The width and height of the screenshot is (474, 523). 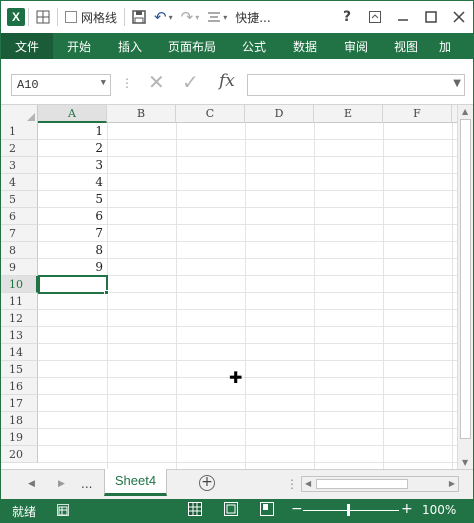 What do you see at coordinates (72, 199) in the screenshot?
I see `cell-a5: 5` at bounding box center [72, 199].